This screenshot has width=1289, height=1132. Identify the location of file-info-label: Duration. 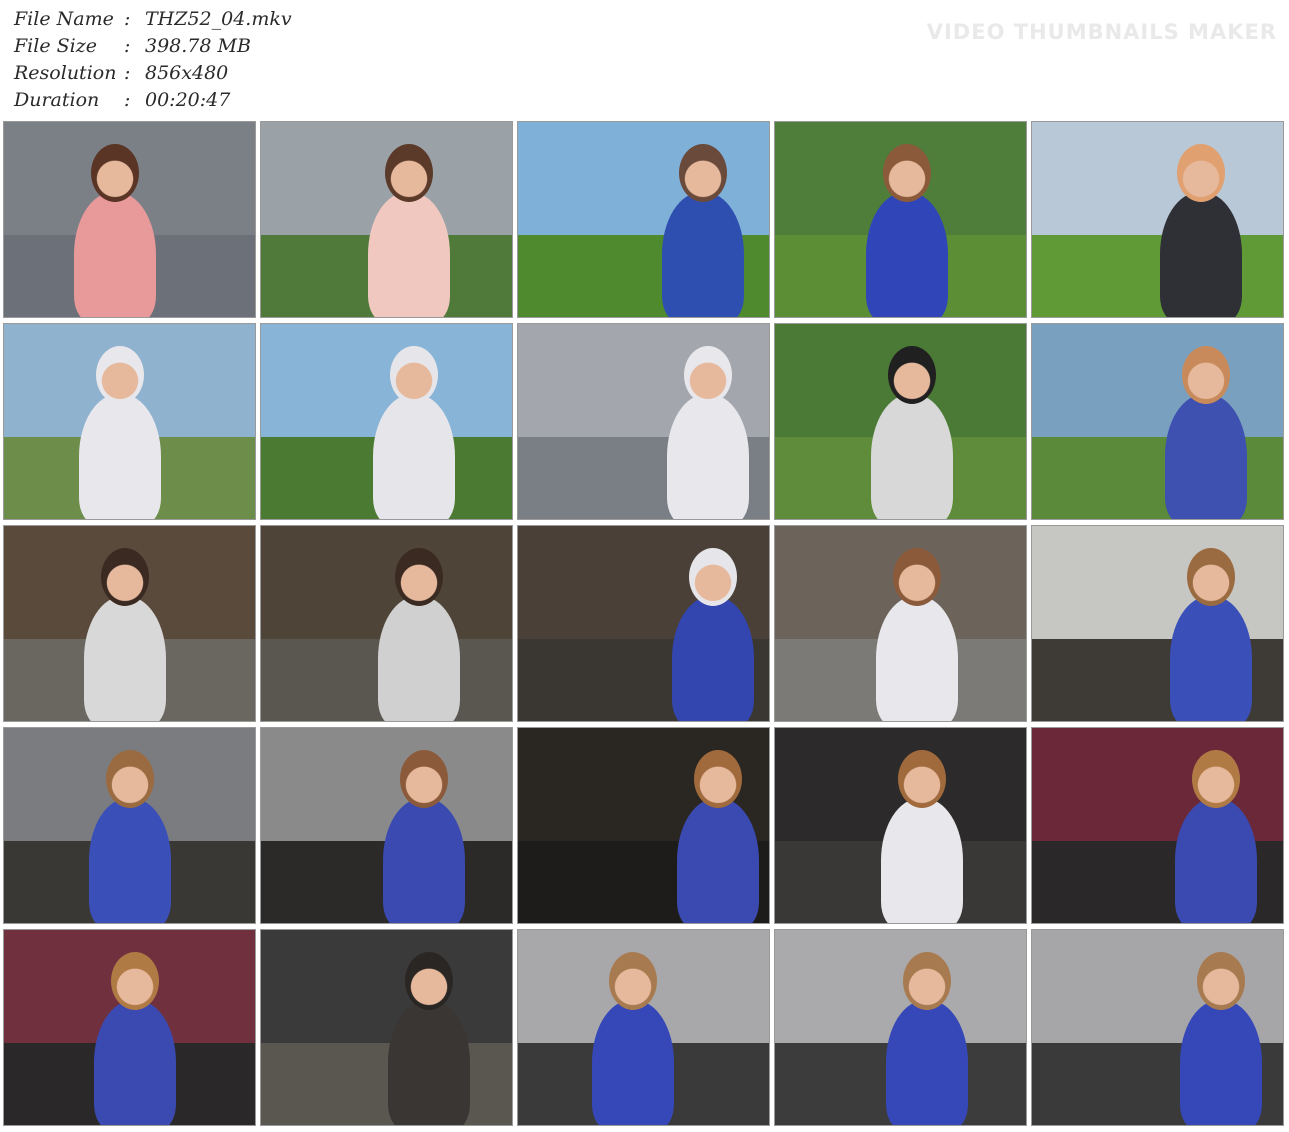
(57, 100).